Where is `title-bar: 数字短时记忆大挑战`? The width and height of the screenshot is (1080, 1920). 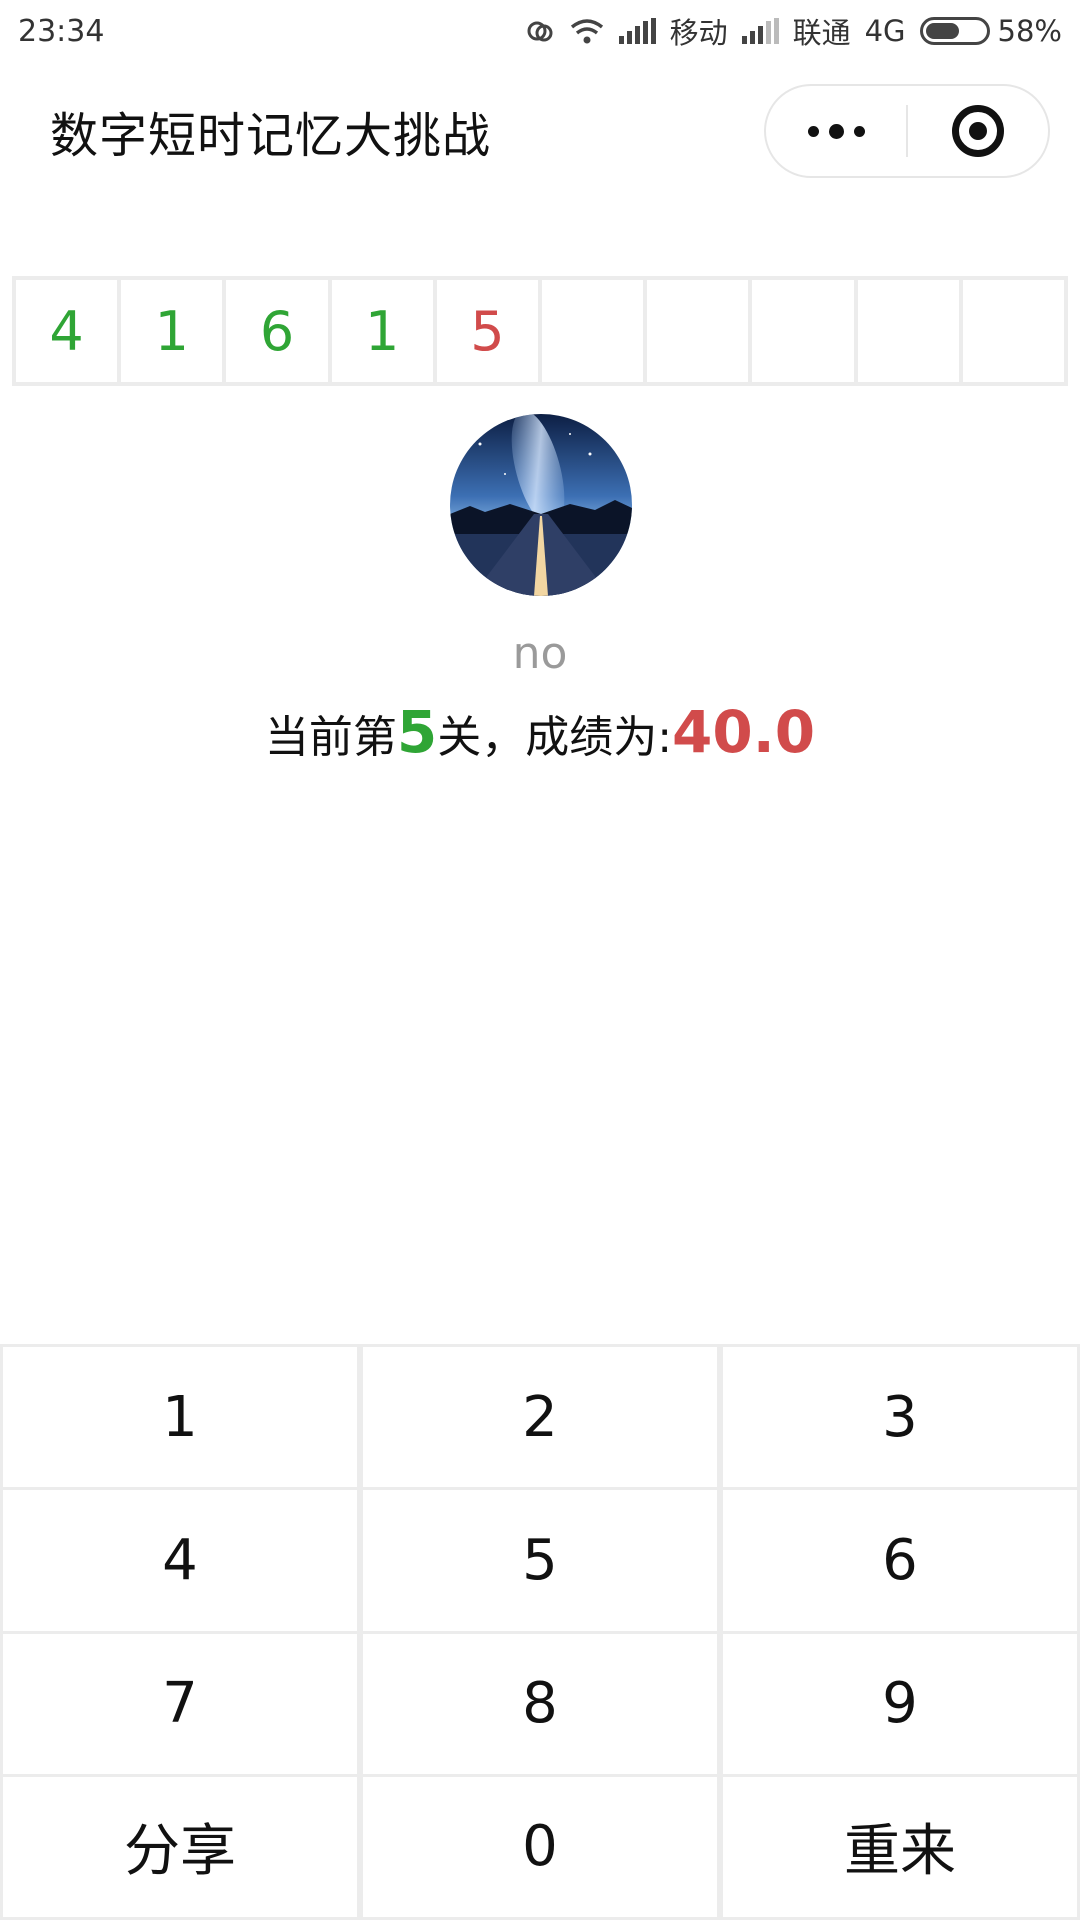 title-bar: 数字短时记忆大挑战 is located at coordinates (540, 131).